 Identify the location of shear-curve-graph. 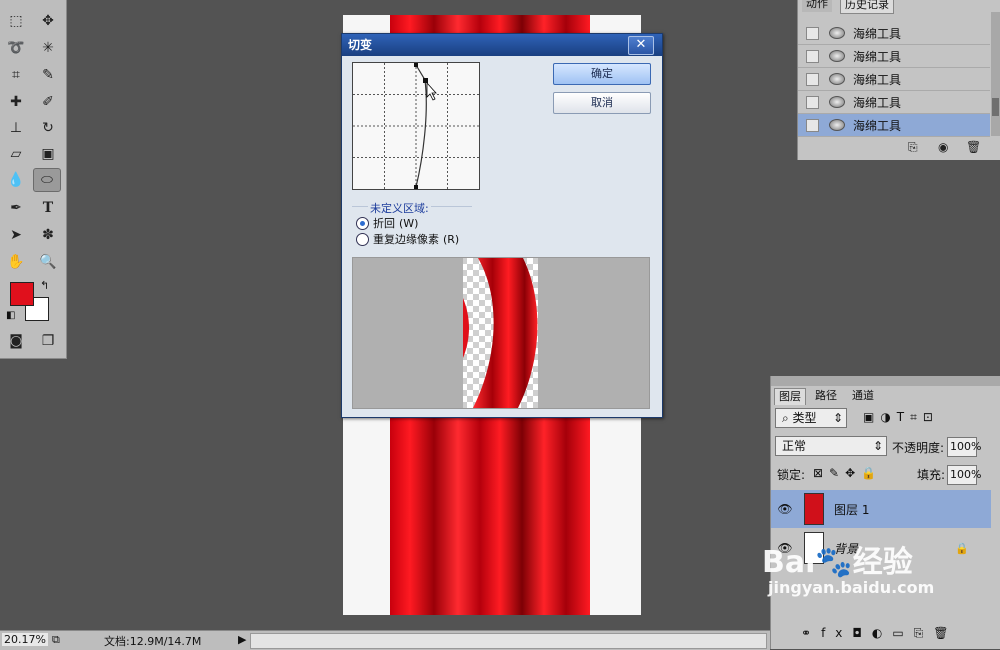
(416, 126).